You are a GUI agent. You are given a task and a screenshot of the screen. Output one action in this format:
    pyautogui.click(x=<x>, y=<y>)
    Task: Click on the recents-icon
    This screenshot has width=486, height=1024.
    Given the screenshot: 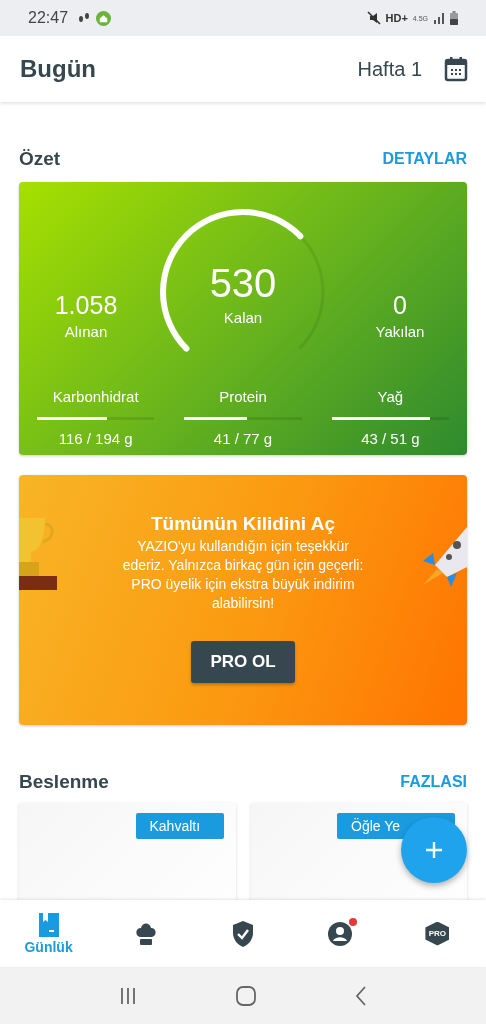 What is the action you would take?
    pyautogui.click(x=128, y=995)
    